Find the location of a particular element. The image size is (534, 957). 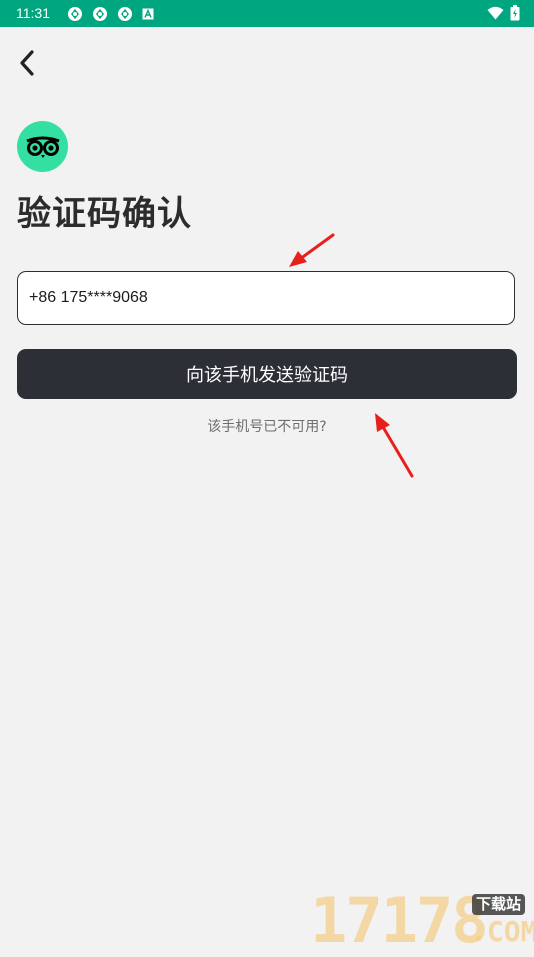

watermark-suffix: .COM is located at coordinates (502, 931).